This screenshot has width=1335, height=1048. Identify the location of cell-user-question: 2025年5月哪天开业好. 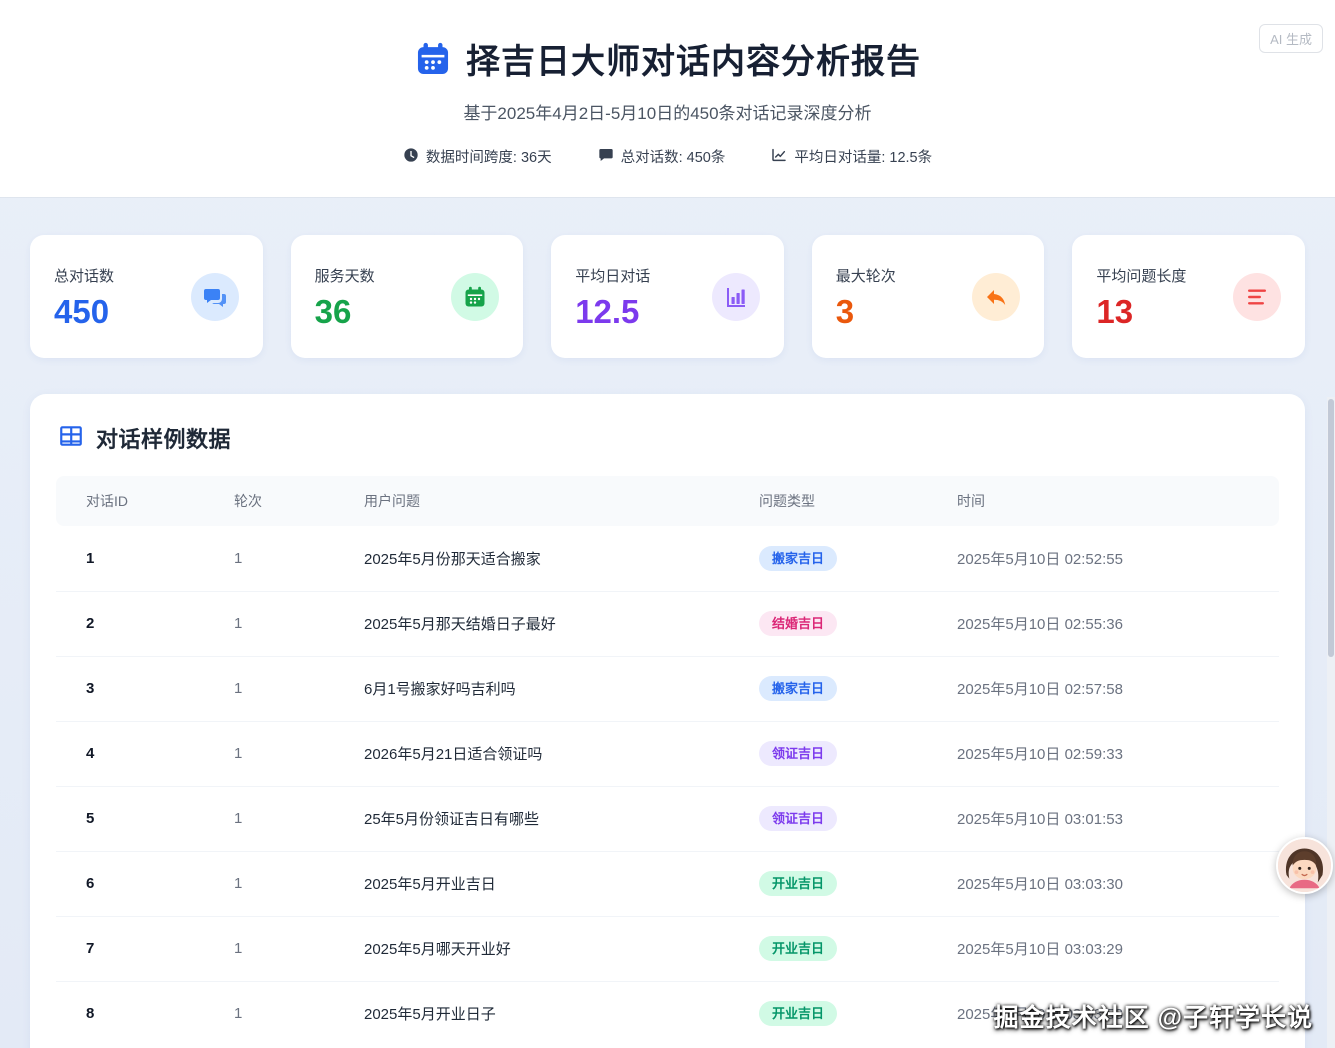
(531, 949).